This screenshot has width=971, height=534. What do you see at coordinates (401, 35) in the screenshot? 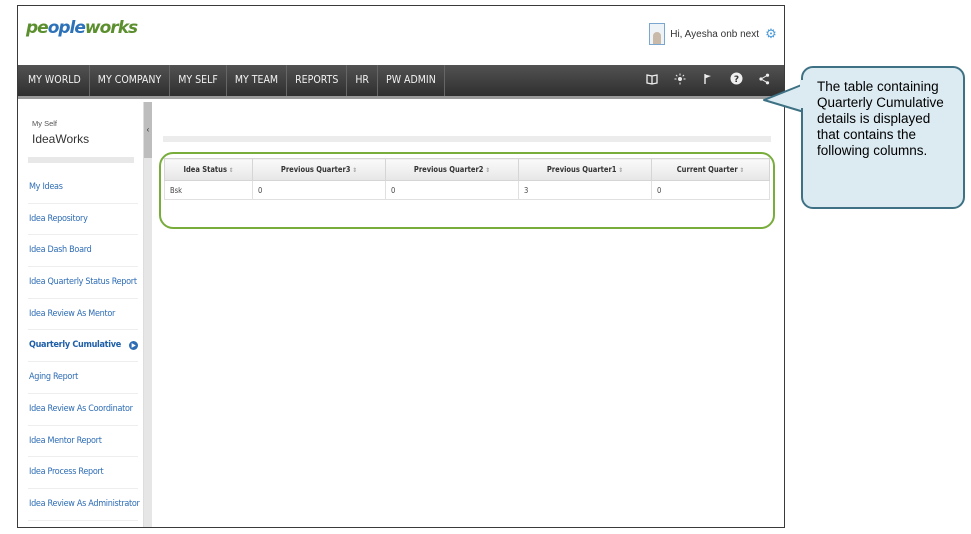
I see `top-header: peopleworks Hi, Ayesha onb next ⚙` at bounding box center [401, 35].